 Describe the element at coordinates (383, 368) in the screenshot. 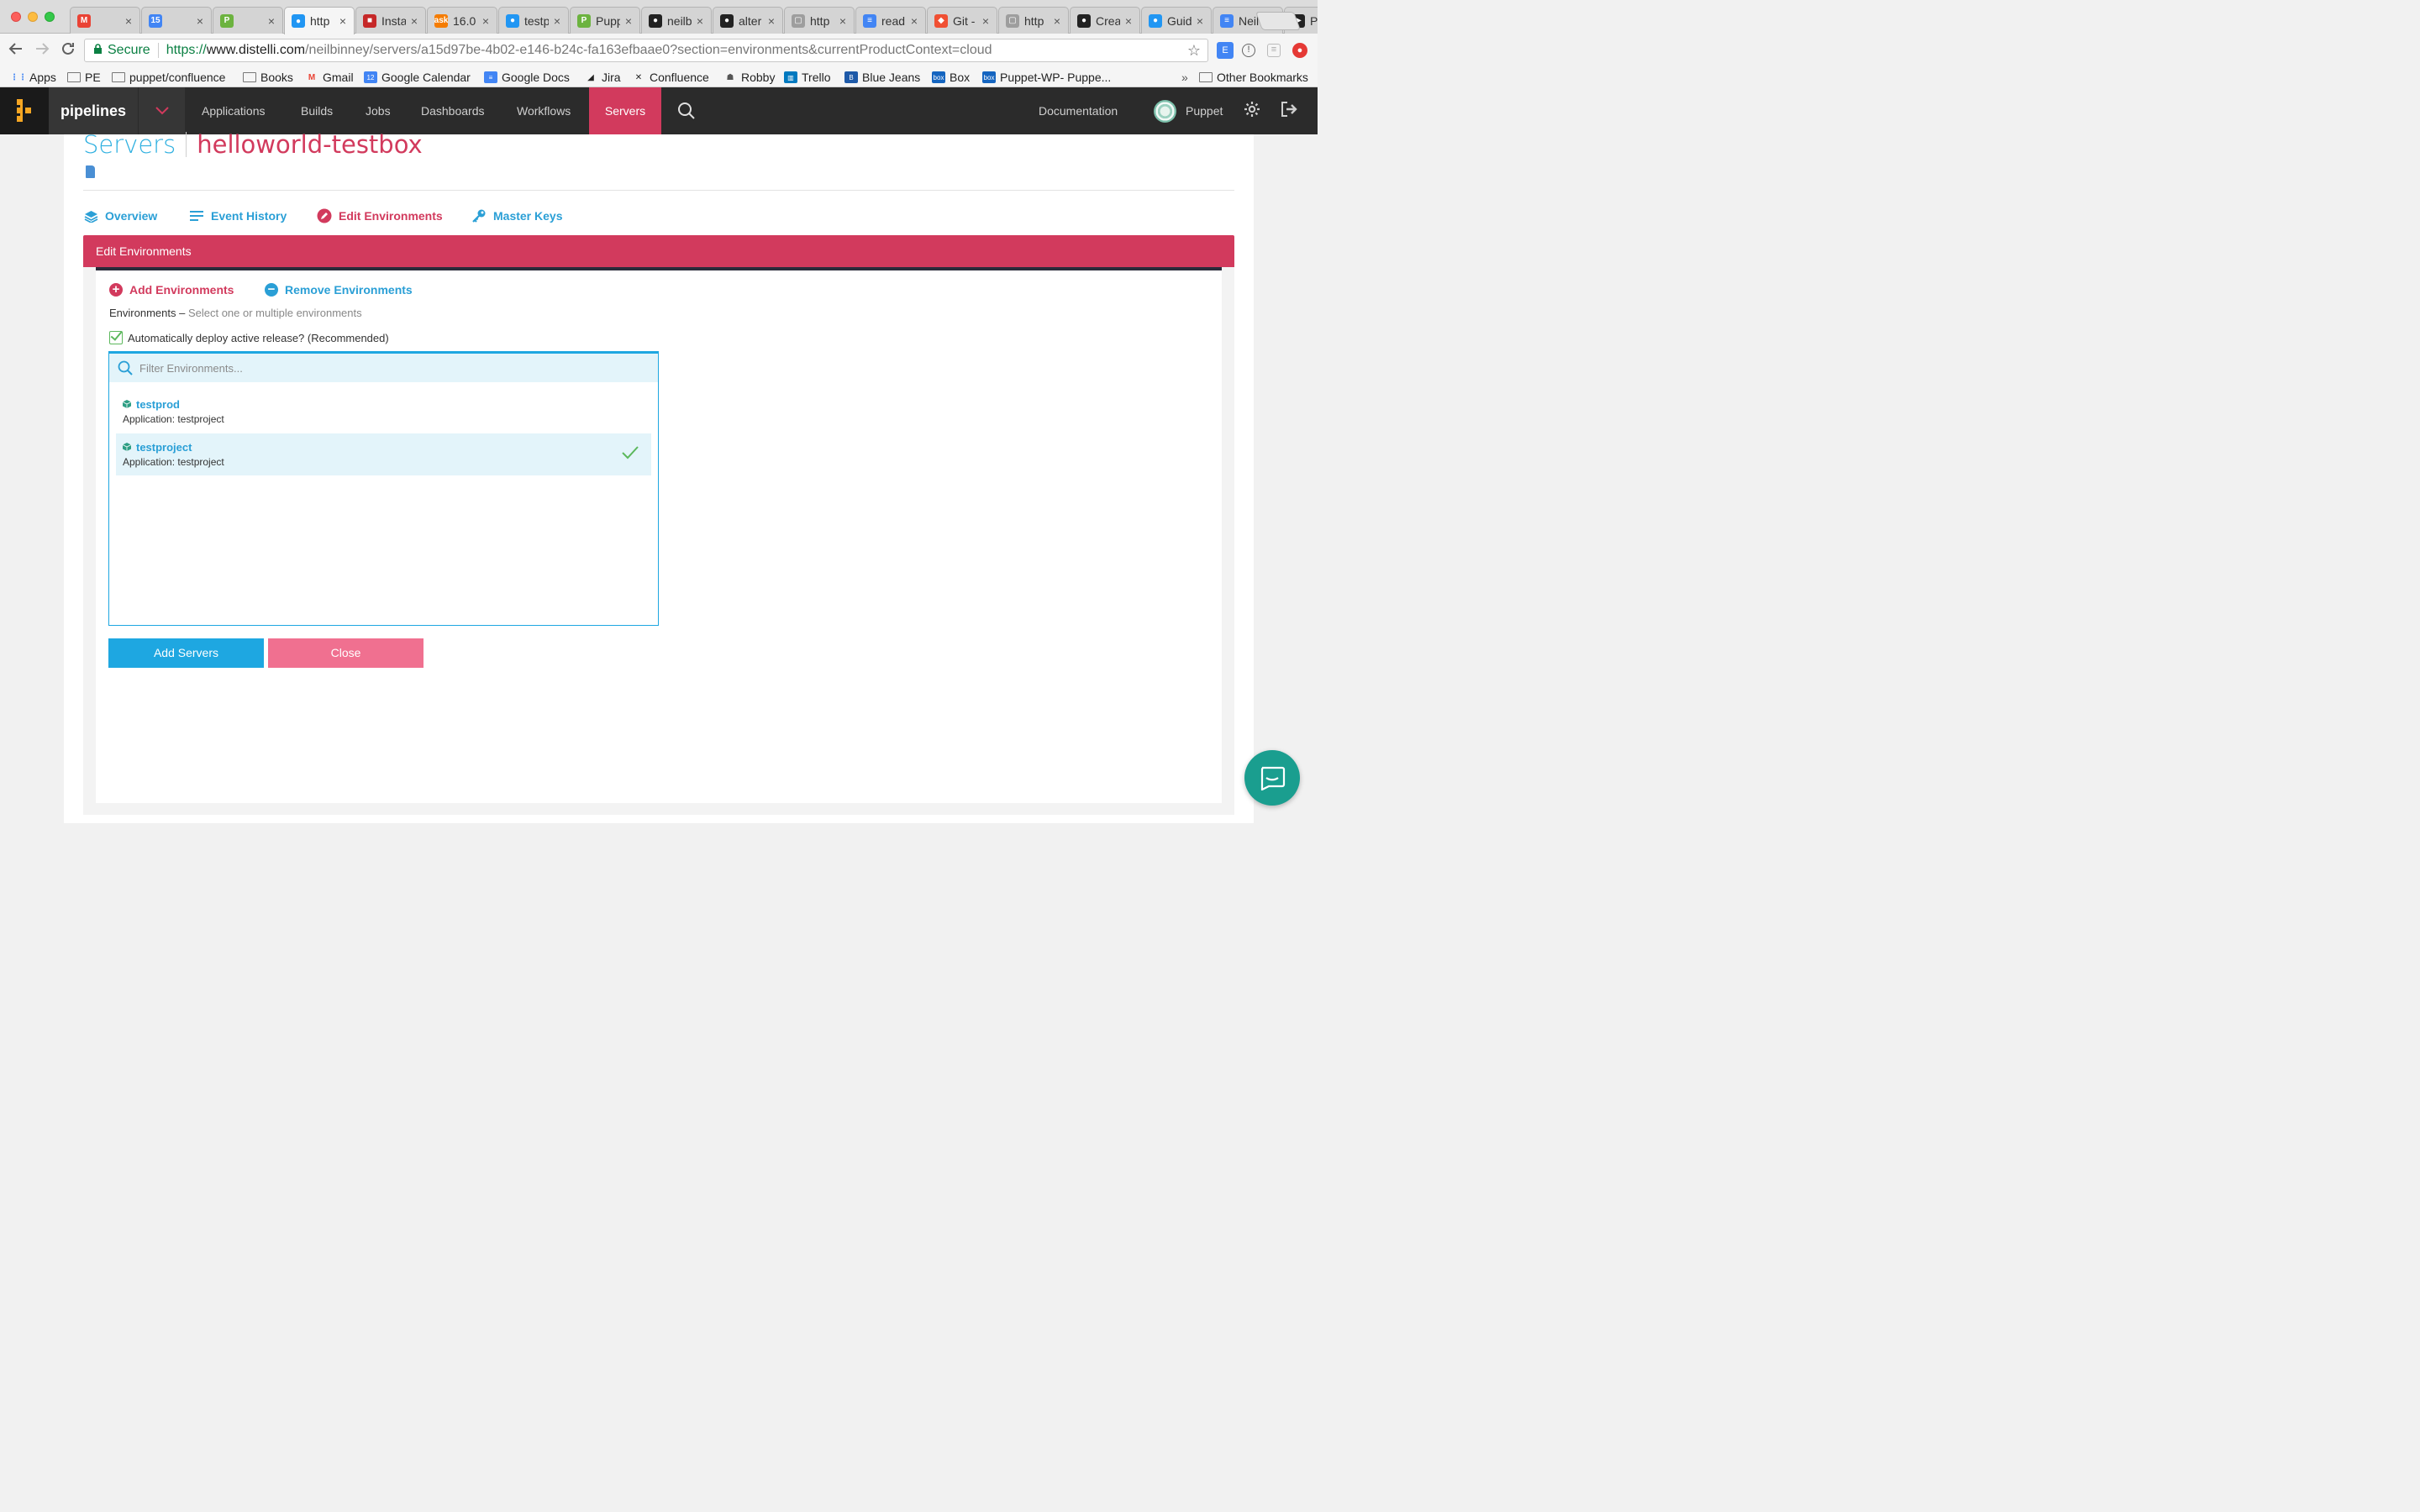

I see `environment-filter-input` at that location.